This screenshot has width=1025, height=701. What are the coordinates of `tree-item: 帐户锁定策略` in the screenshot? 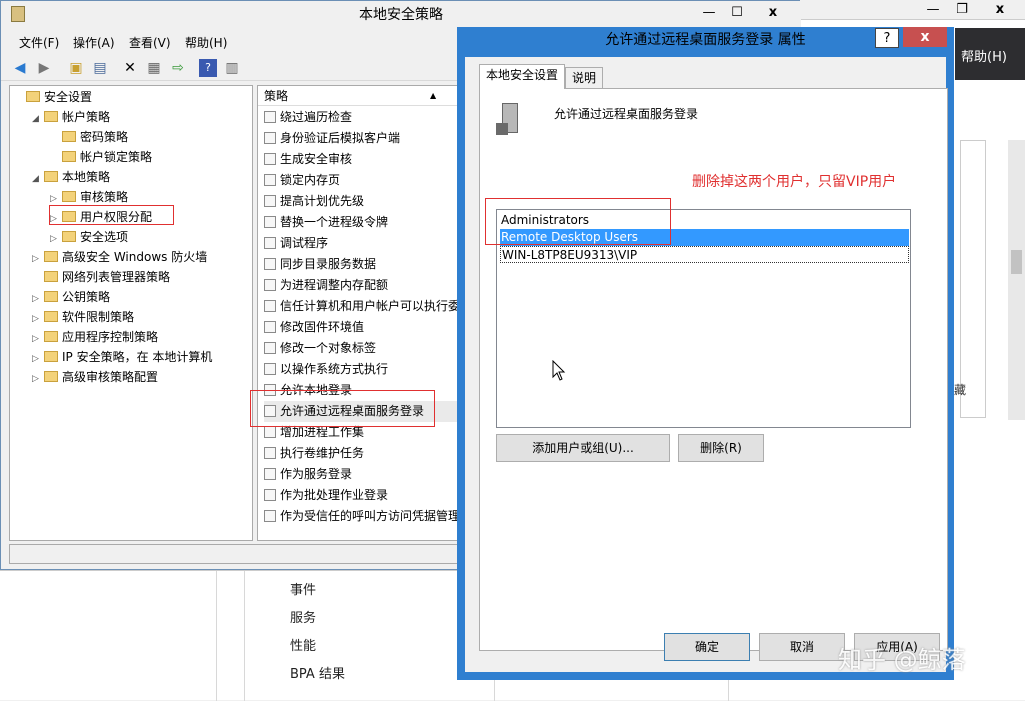 It's located at (101, 157).